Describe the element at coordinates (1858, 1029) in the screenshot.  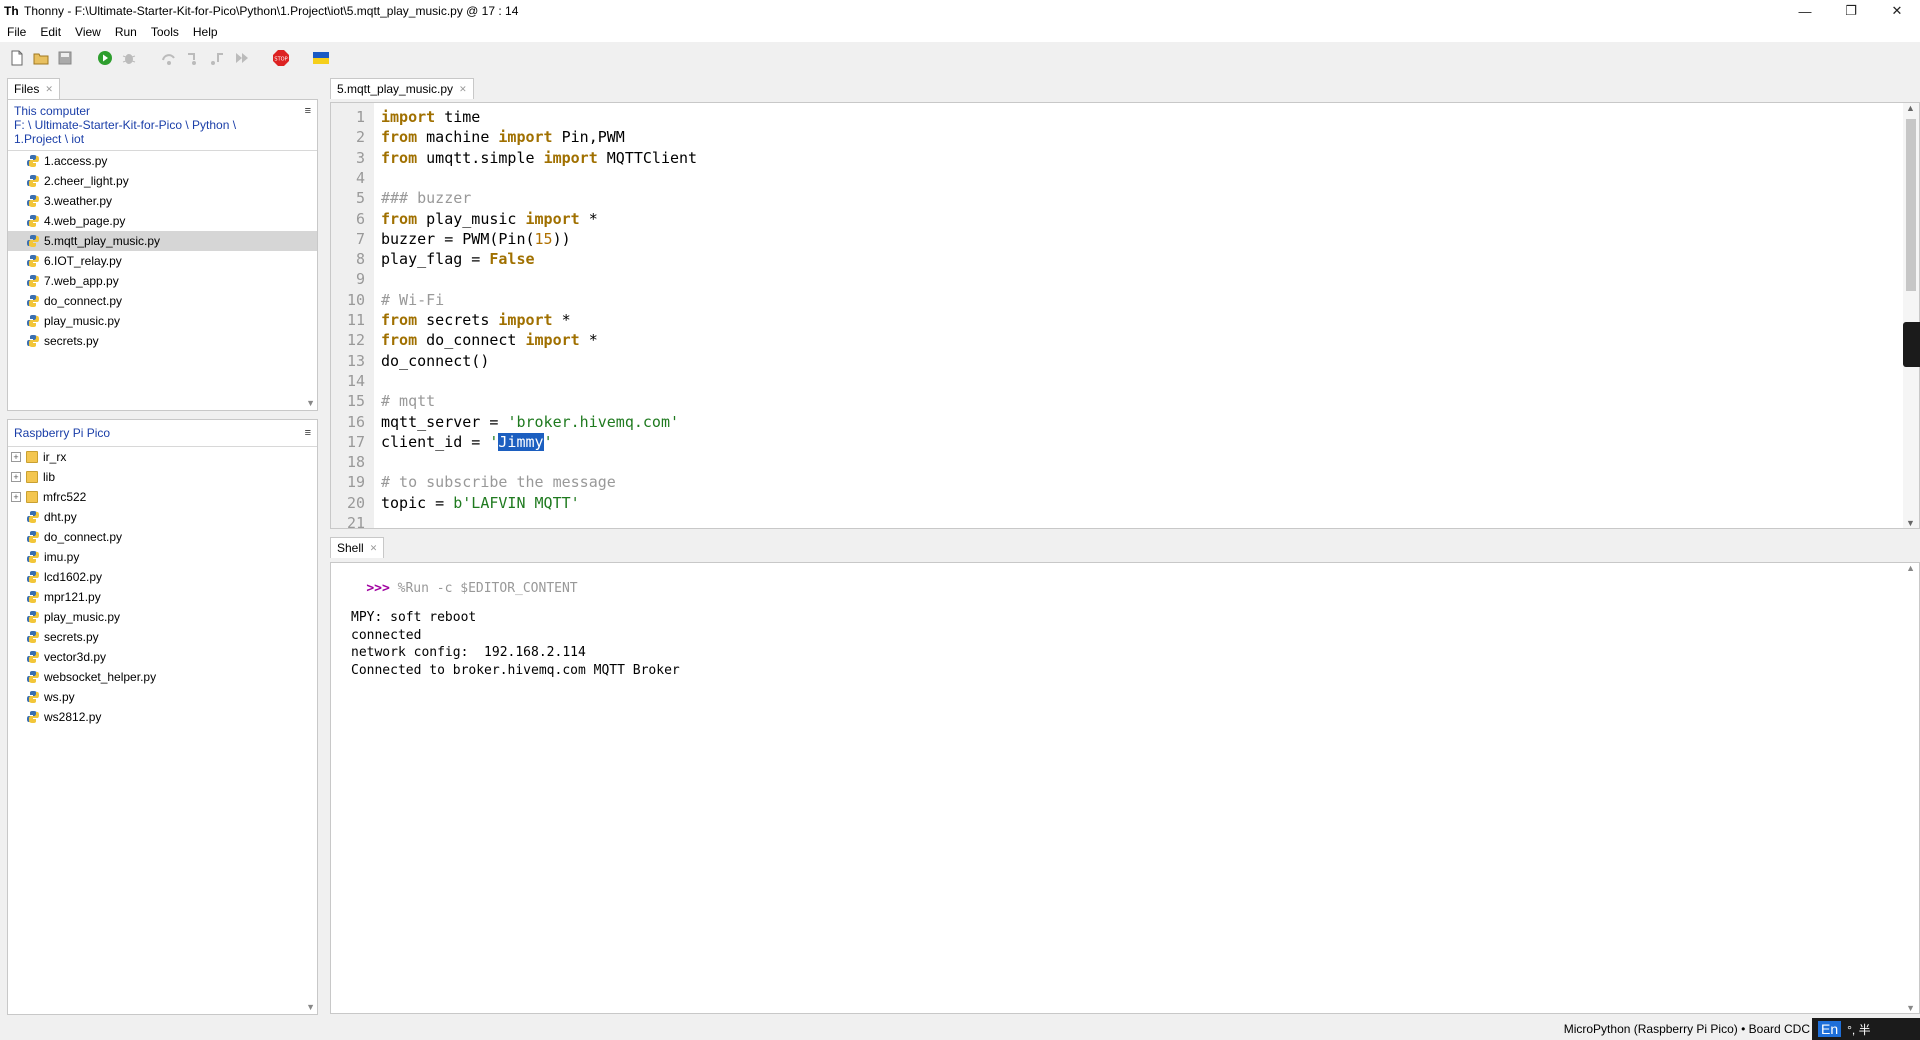
I see `ime-mode: °, 半` at that location.